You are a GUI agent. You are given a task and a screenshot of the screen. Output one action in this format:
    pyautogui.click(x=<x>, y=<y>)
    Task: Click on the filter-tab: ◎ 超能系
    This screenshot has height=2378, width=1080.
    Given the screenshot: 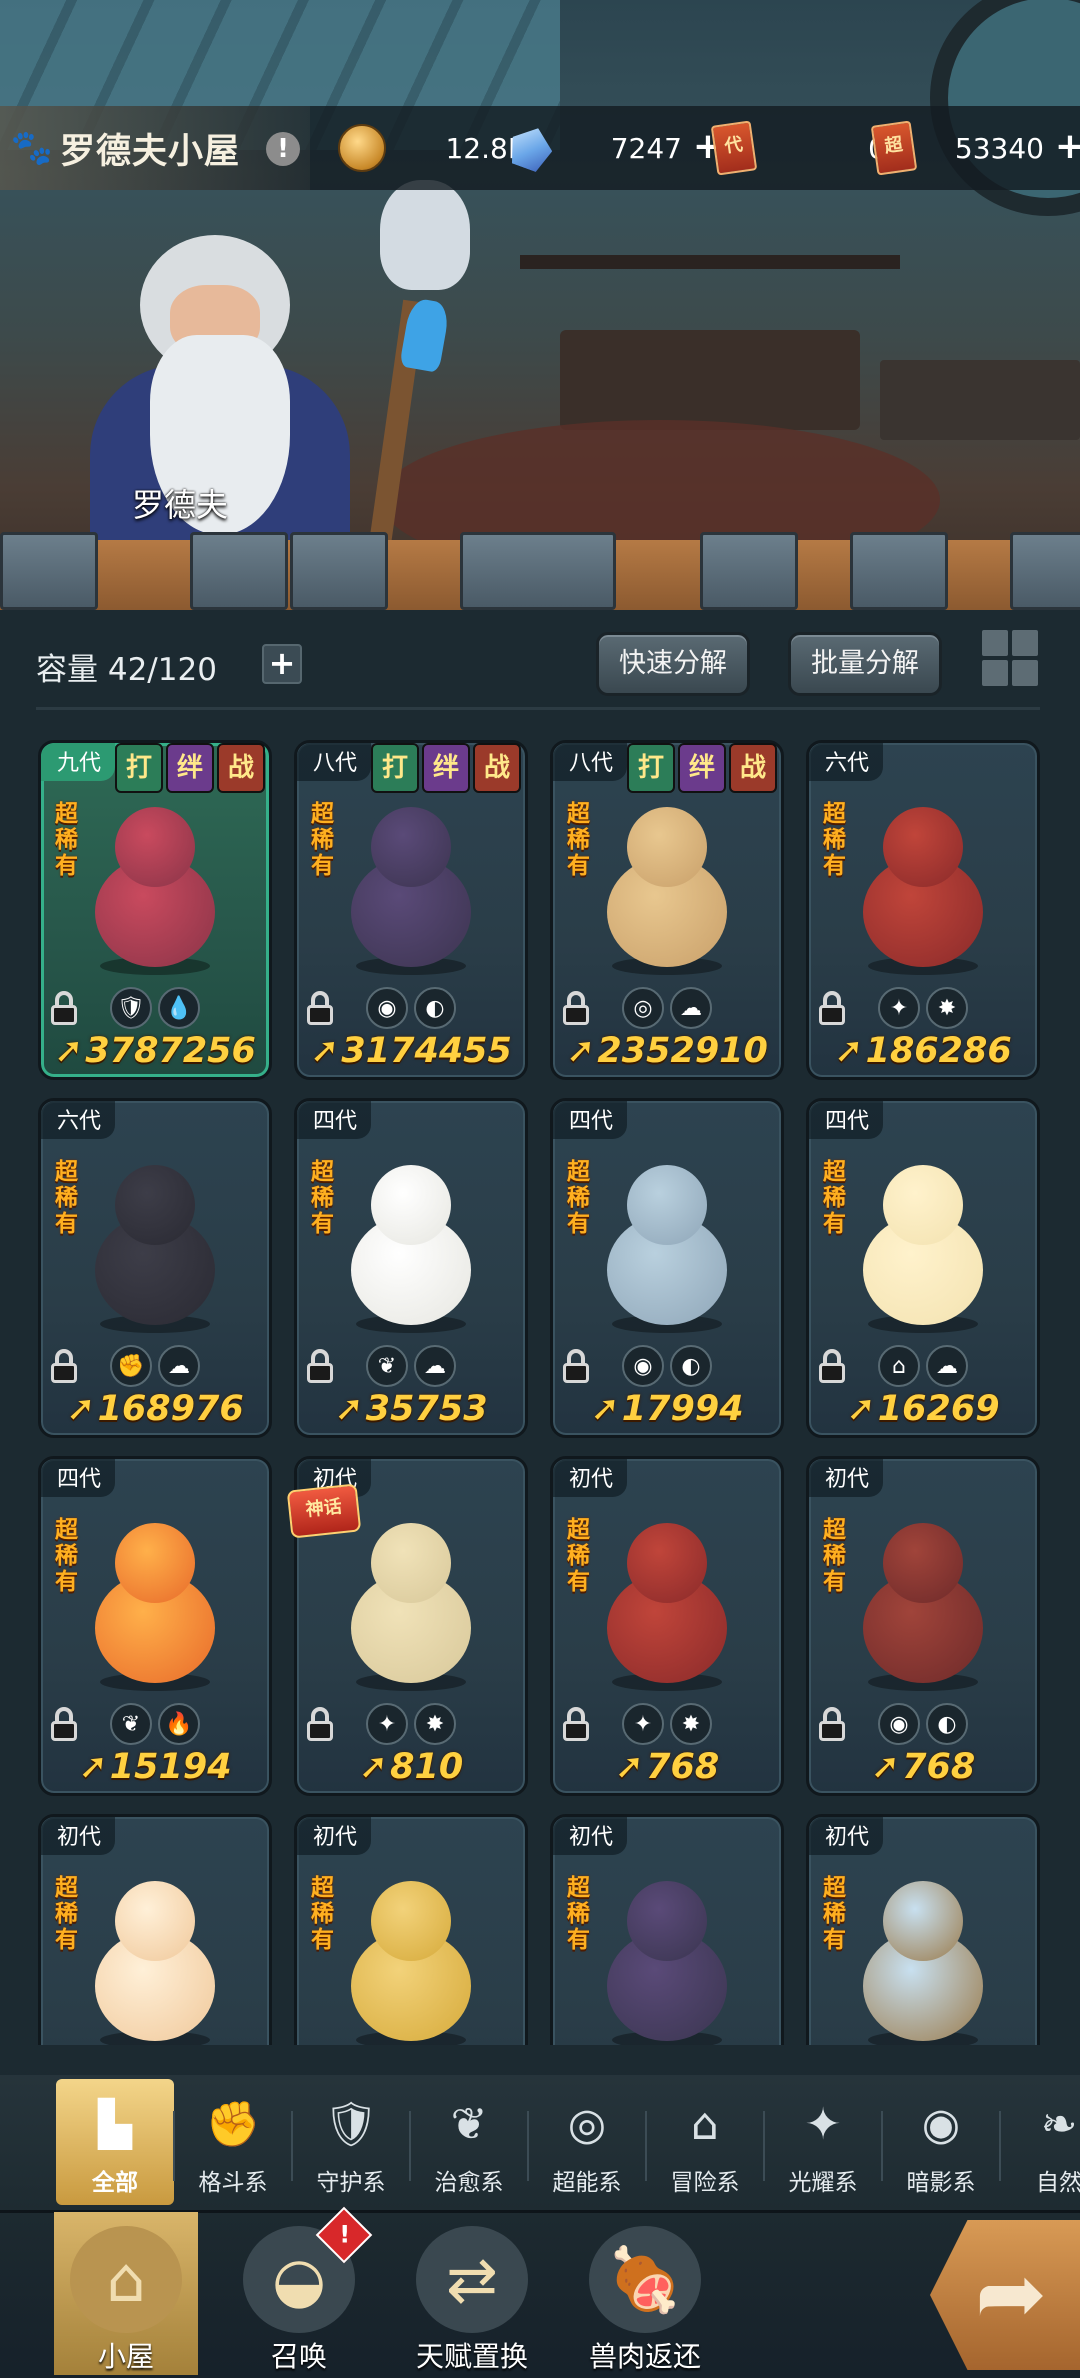 What is the action you would take?
    pyautogui.click(x=587, y=2142)
    